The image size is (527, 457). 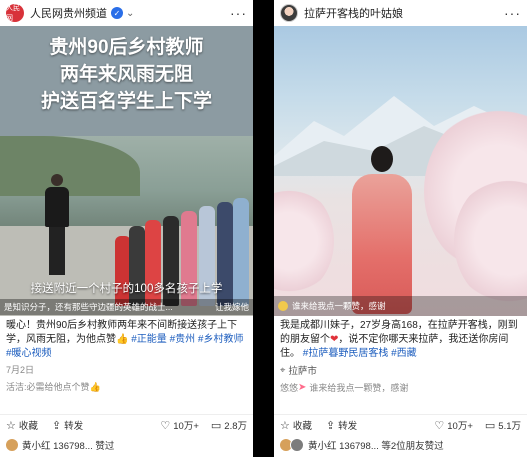 I want to click on video-title-line: 两年来风雨无阻, so click(x=126, y=74).